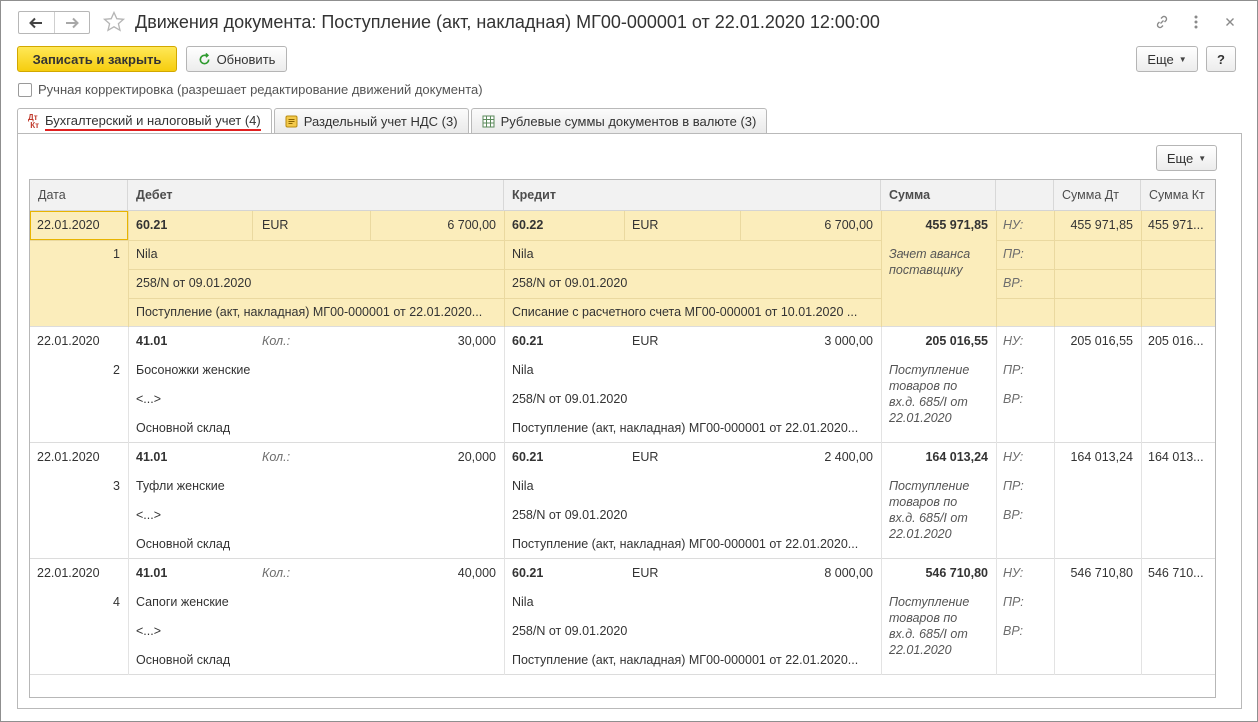 The height and width of the screenshot is (722, 1258). Describe the element at coordinates (488, 121) in the screenshot. I see `table-icon` at that location.